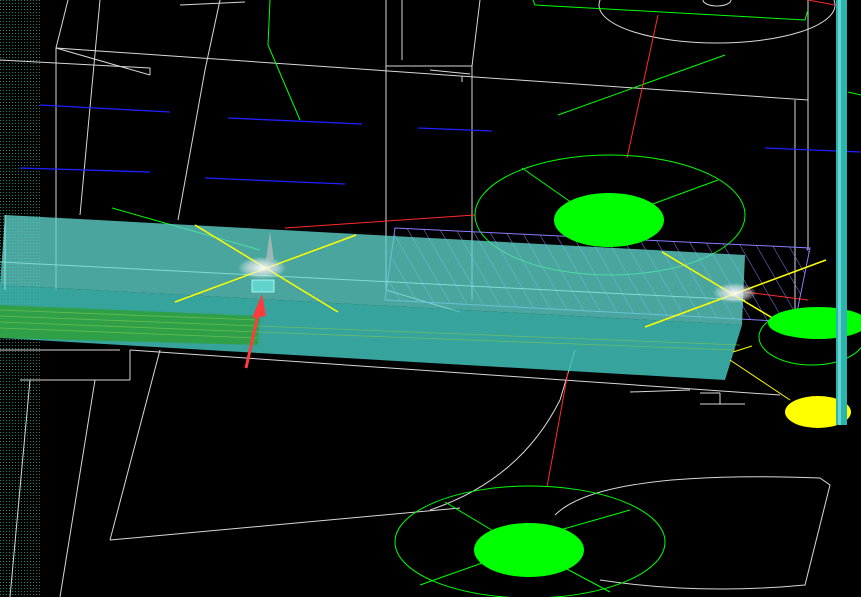  What do you see at coordinates (790, 386) in the screenshot?
I see `yellow-disc` at bounding box center [790, 386].